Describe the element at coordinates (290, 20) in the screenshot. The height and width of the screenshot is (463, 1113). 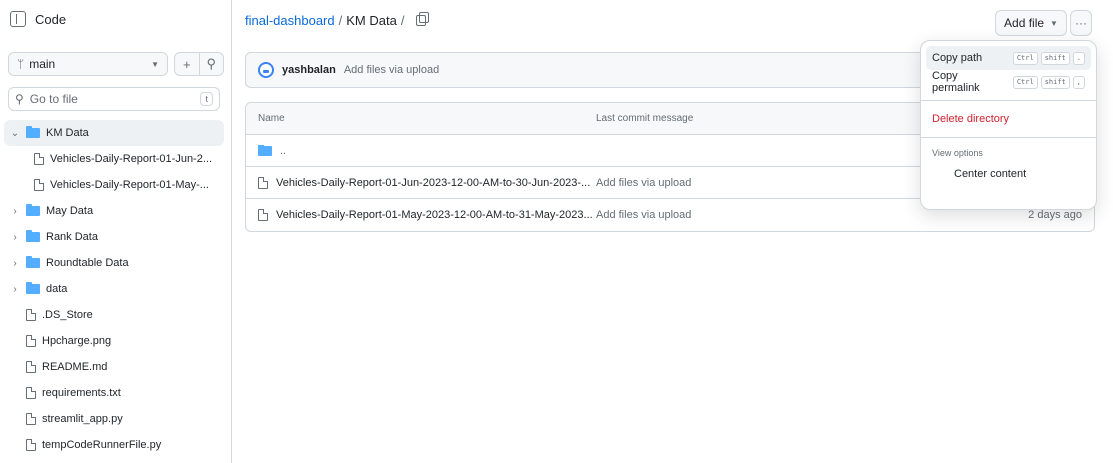
I see `breadcrumb-repo-link: final-dashboard` at that location.